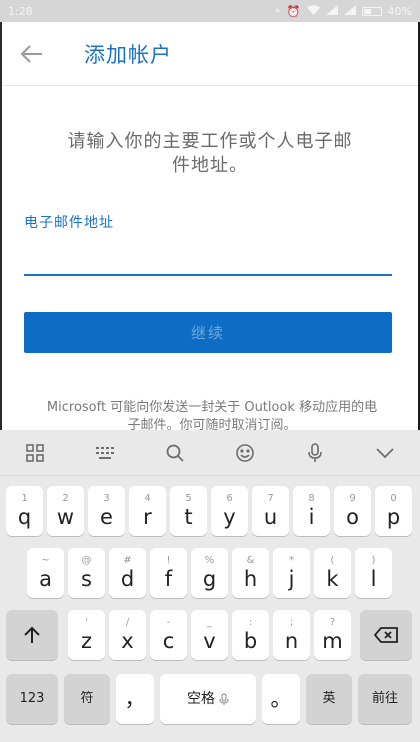  I want to click on key-n: ; n, so click(291, 635).